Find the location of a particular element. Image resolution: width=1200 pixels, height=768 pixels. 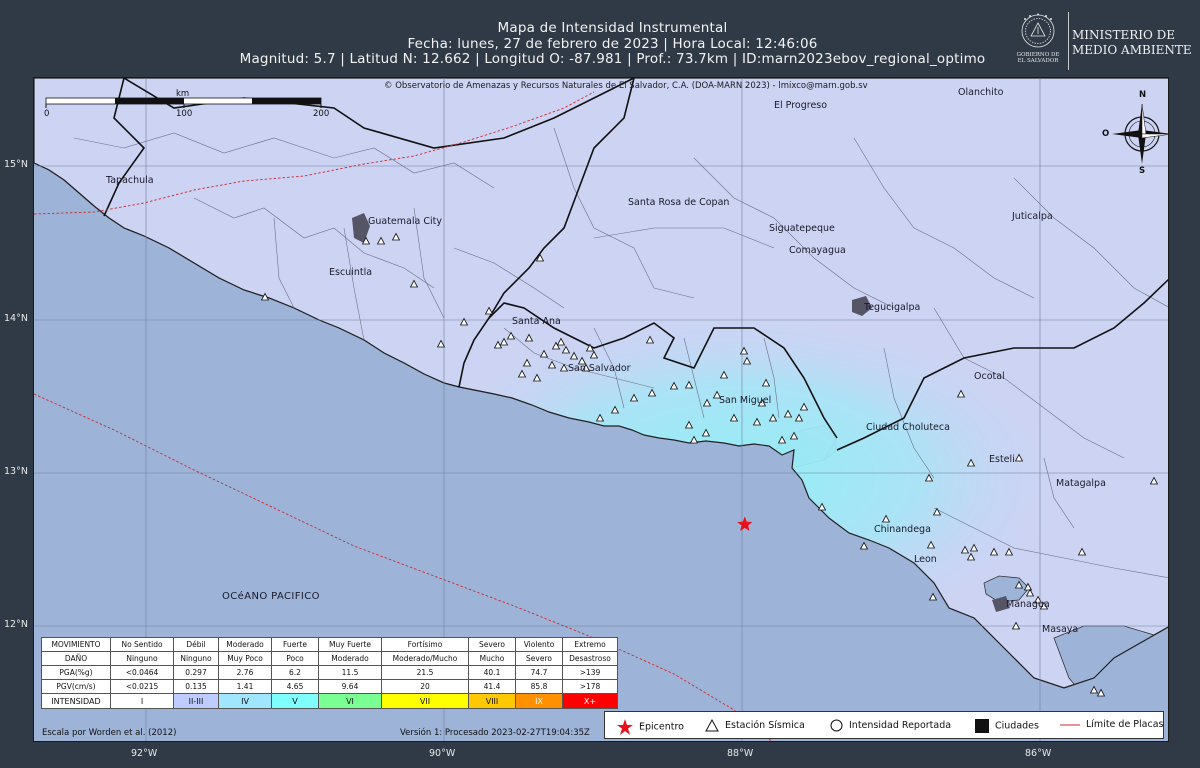

intensity-table-cell: Débil is located at coordinates (196, 644).